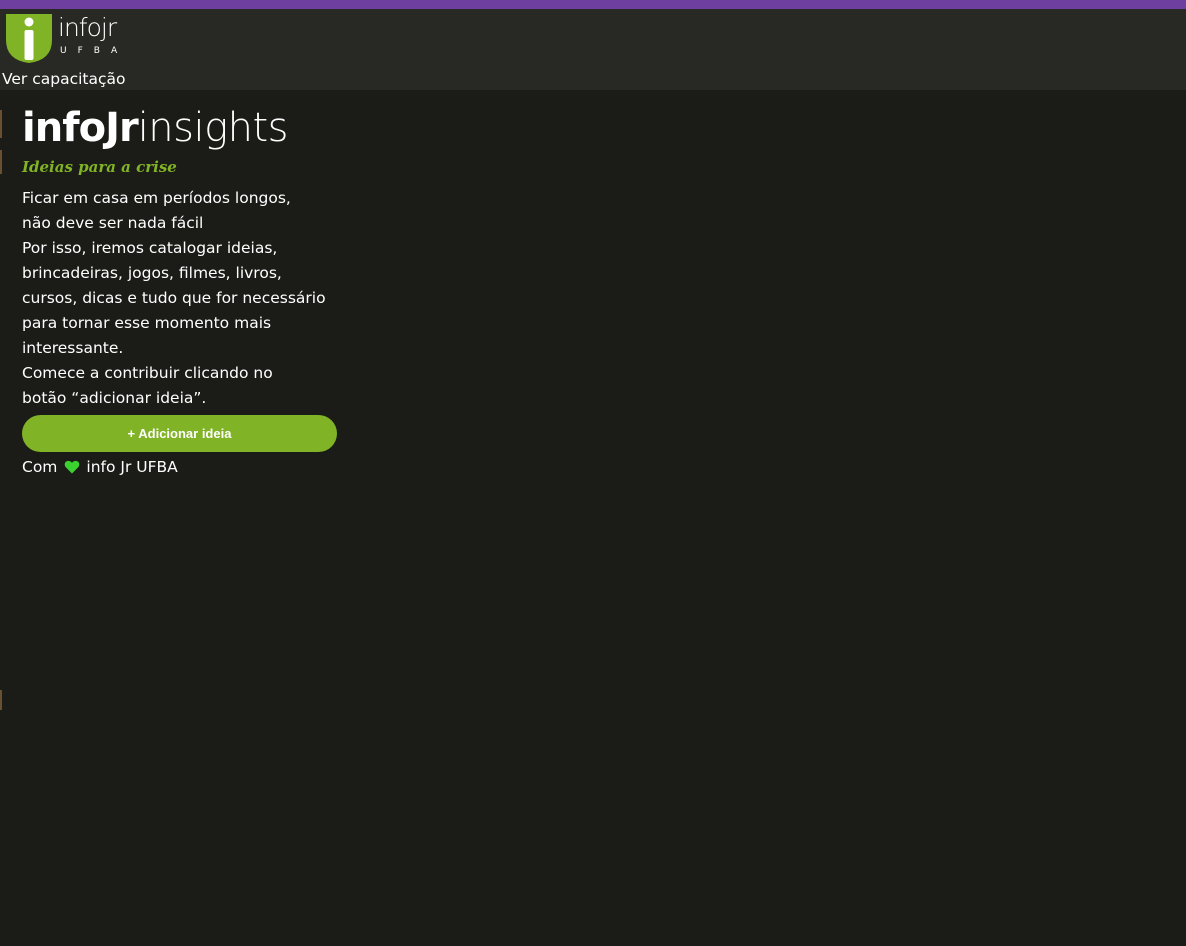 This screenshot has height=946, width=1186. I want to click on top-accent-bar, so click(593, 4).